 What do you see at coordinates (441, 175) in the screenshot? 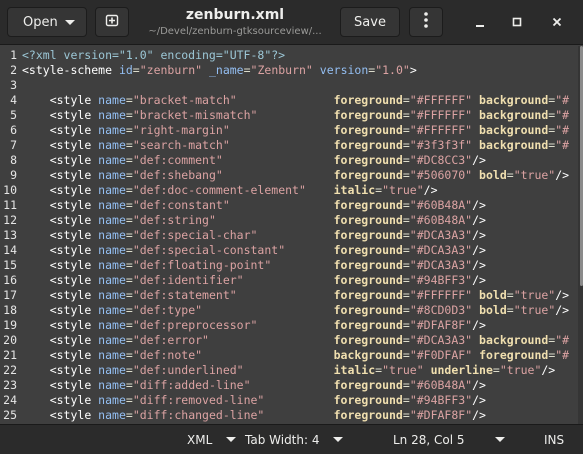
I see `code-token: "#506070"` at bounding box center [441, 175].